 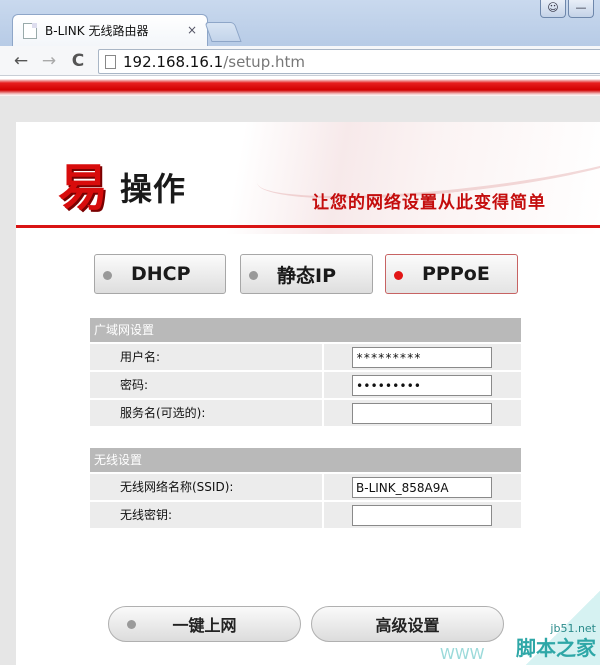 I want to click on service-name-cell, so click(x=421, y=413).